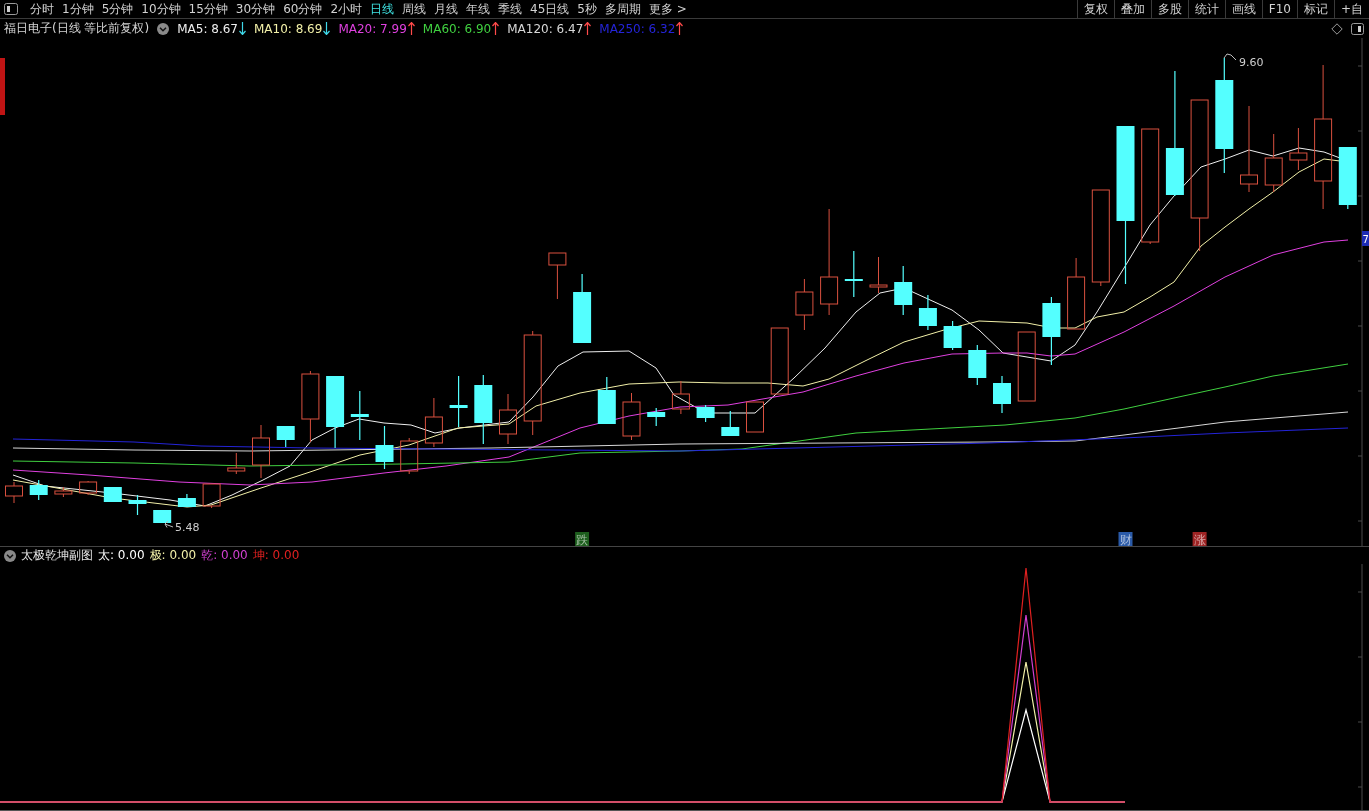 The width and height of the screenshot is (1369, 811). What do you see at coordinates (1315, 9) in the screenshot?
I see `toolbar-button: 标记` at bounding box center [1315, 9].